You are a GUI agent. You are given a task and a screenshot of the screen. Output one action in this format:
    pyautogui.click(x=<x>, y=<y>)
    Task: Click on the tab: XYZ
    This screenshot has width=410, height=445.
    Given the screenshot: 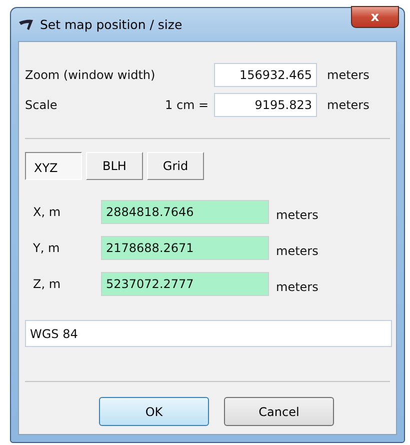 What is the action you would take?
    pyautogui.click(x=53, y=166)
    